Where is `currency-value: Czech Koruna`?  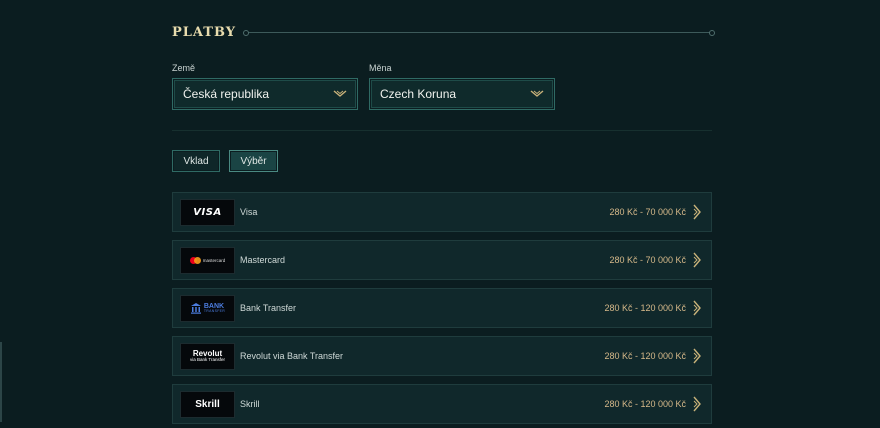 currency-value: Czech Koruna is located at coordinates (418, 94).